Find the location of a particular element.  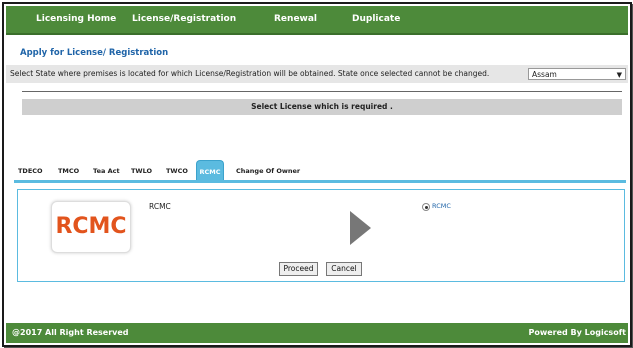

tab-twco: TWCO is located at coordinates (177, 170).